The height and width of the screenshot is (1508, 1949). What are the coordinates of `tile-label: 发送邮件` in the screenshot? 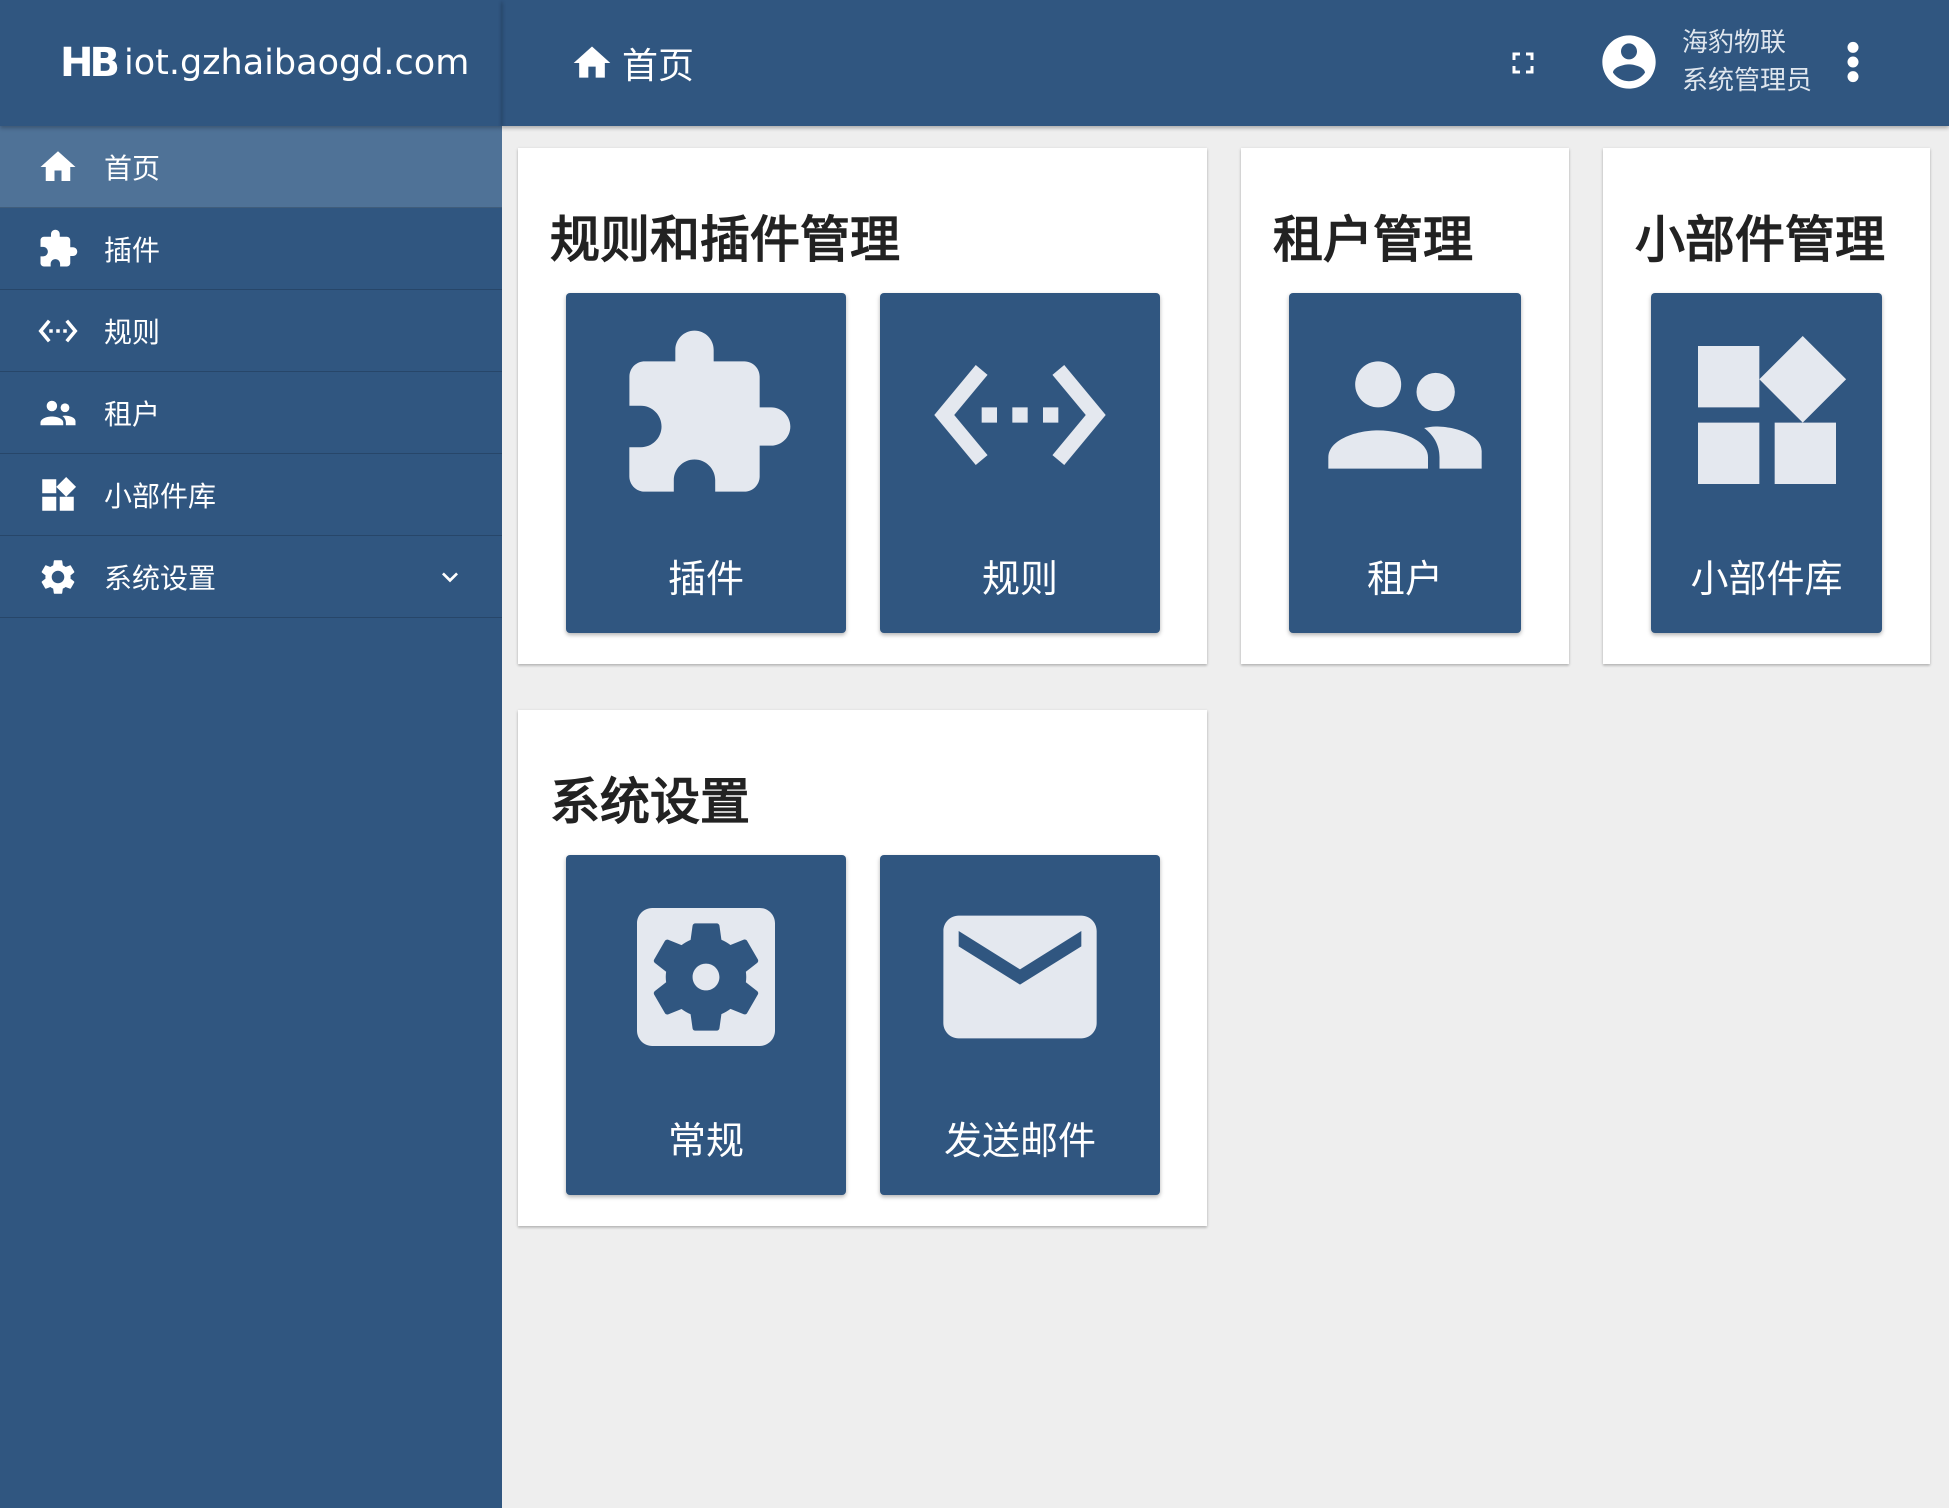 It's located at (1019, 1141).